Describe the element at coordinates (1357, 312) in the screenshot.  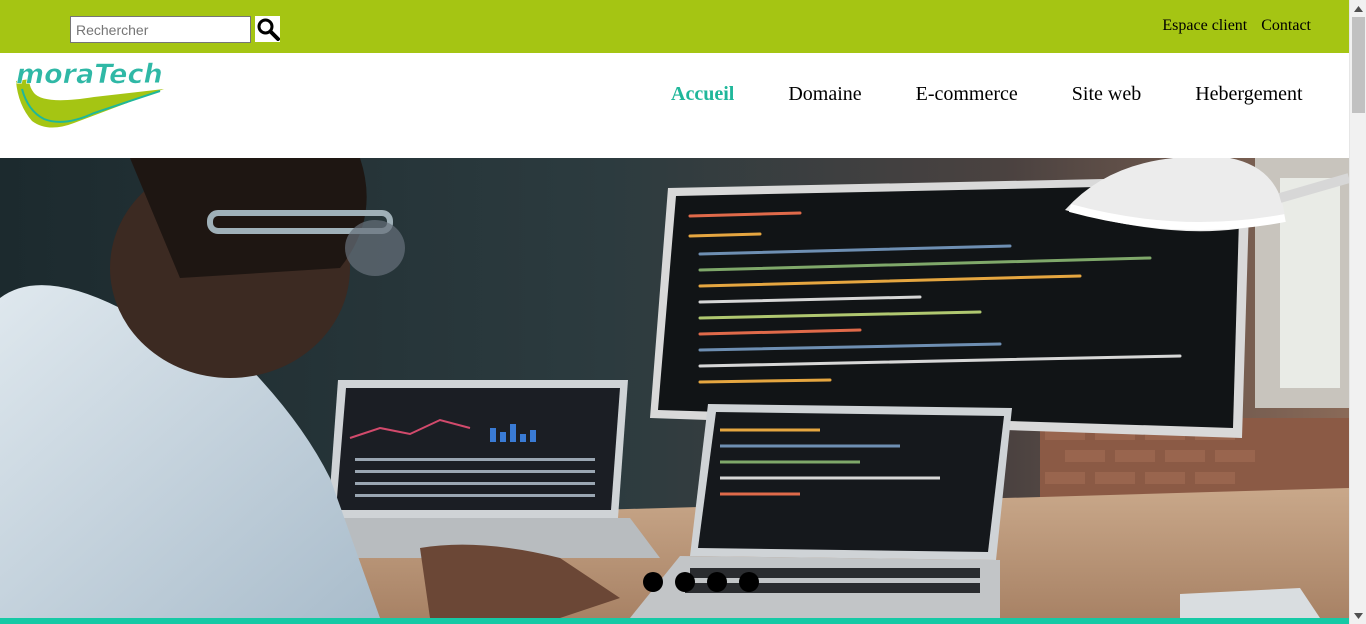
I see `vertical-scrollbar` at that location.